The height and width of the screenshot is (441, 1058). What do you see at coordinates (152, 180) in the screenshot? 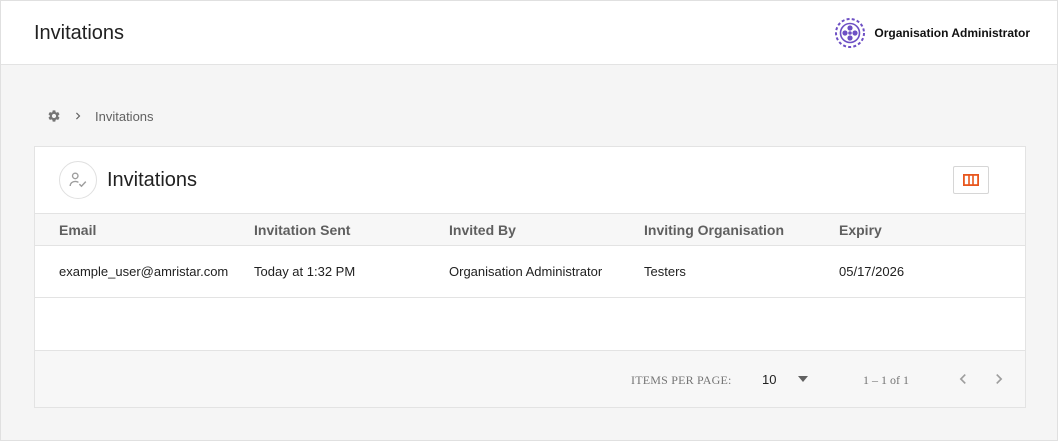
I see `card-title: Invitations` at bounding box center [152, 180].